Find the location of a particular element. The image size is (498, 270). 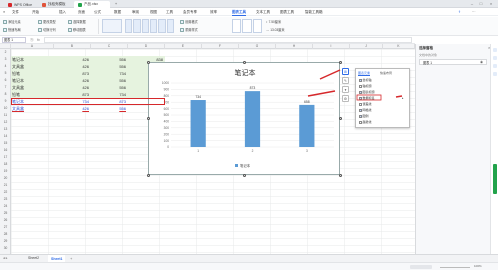

status-bar: 100% is located at coordinates (249, 266).